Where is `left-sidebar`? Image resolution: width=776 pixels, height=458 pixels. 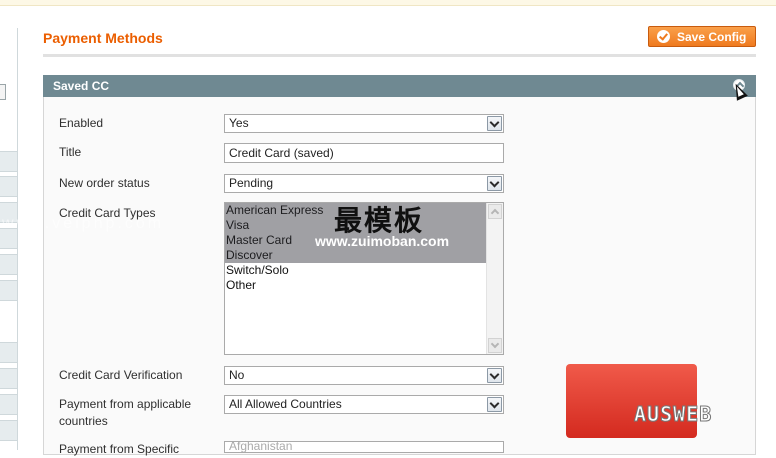
left-sidebar is located at coordinates (9, 239).